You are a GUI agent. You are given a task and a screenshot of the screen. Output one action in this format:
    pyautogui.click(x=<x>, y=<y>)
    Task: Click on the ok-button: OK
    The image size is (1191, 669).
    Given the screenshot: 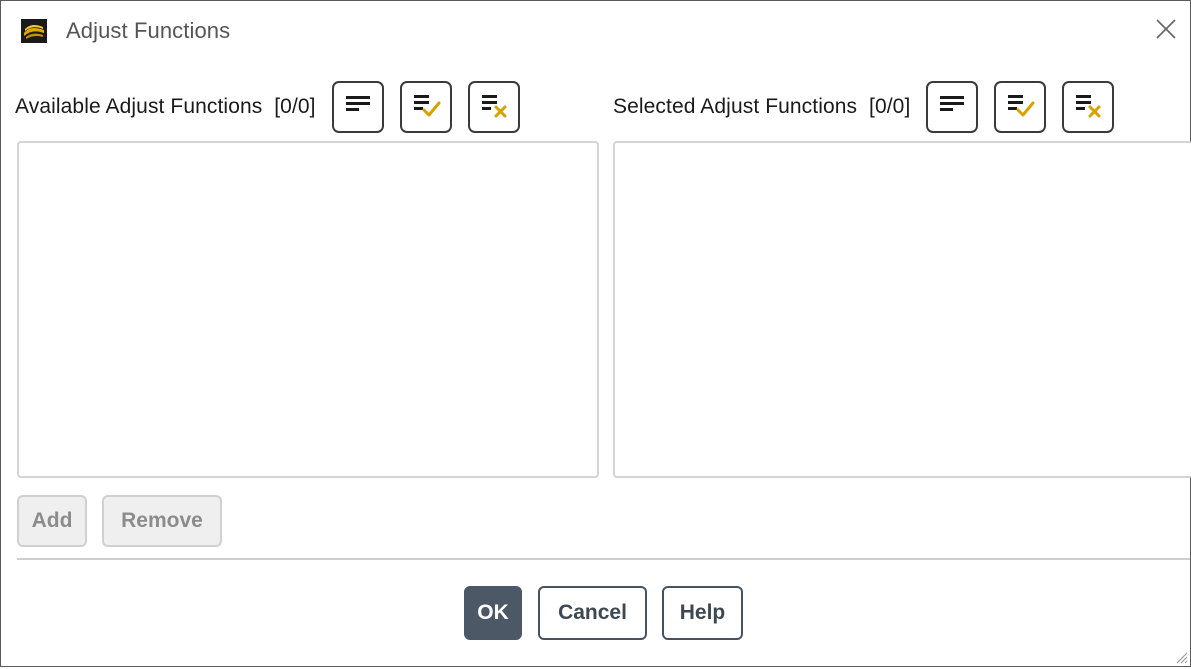 What is the action you would take?
    pyautogui.click(x=493, y=613)
    